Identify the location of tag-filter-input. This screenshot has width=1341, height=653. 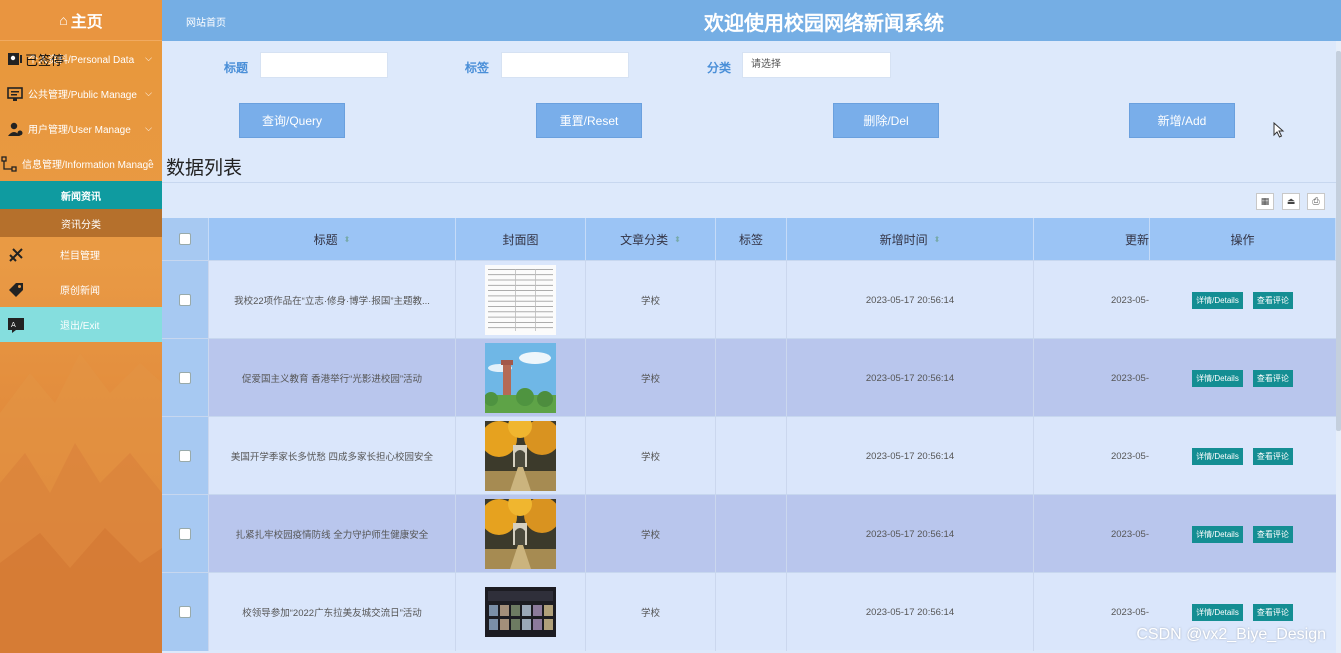
(565, 65).